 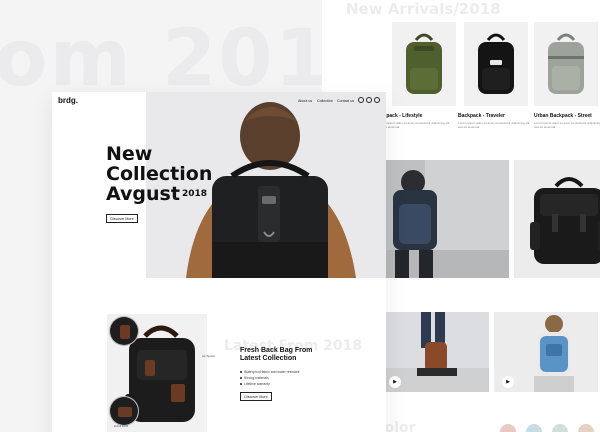 I want to click on hero-title-line: New, so click(x=129, y=154).